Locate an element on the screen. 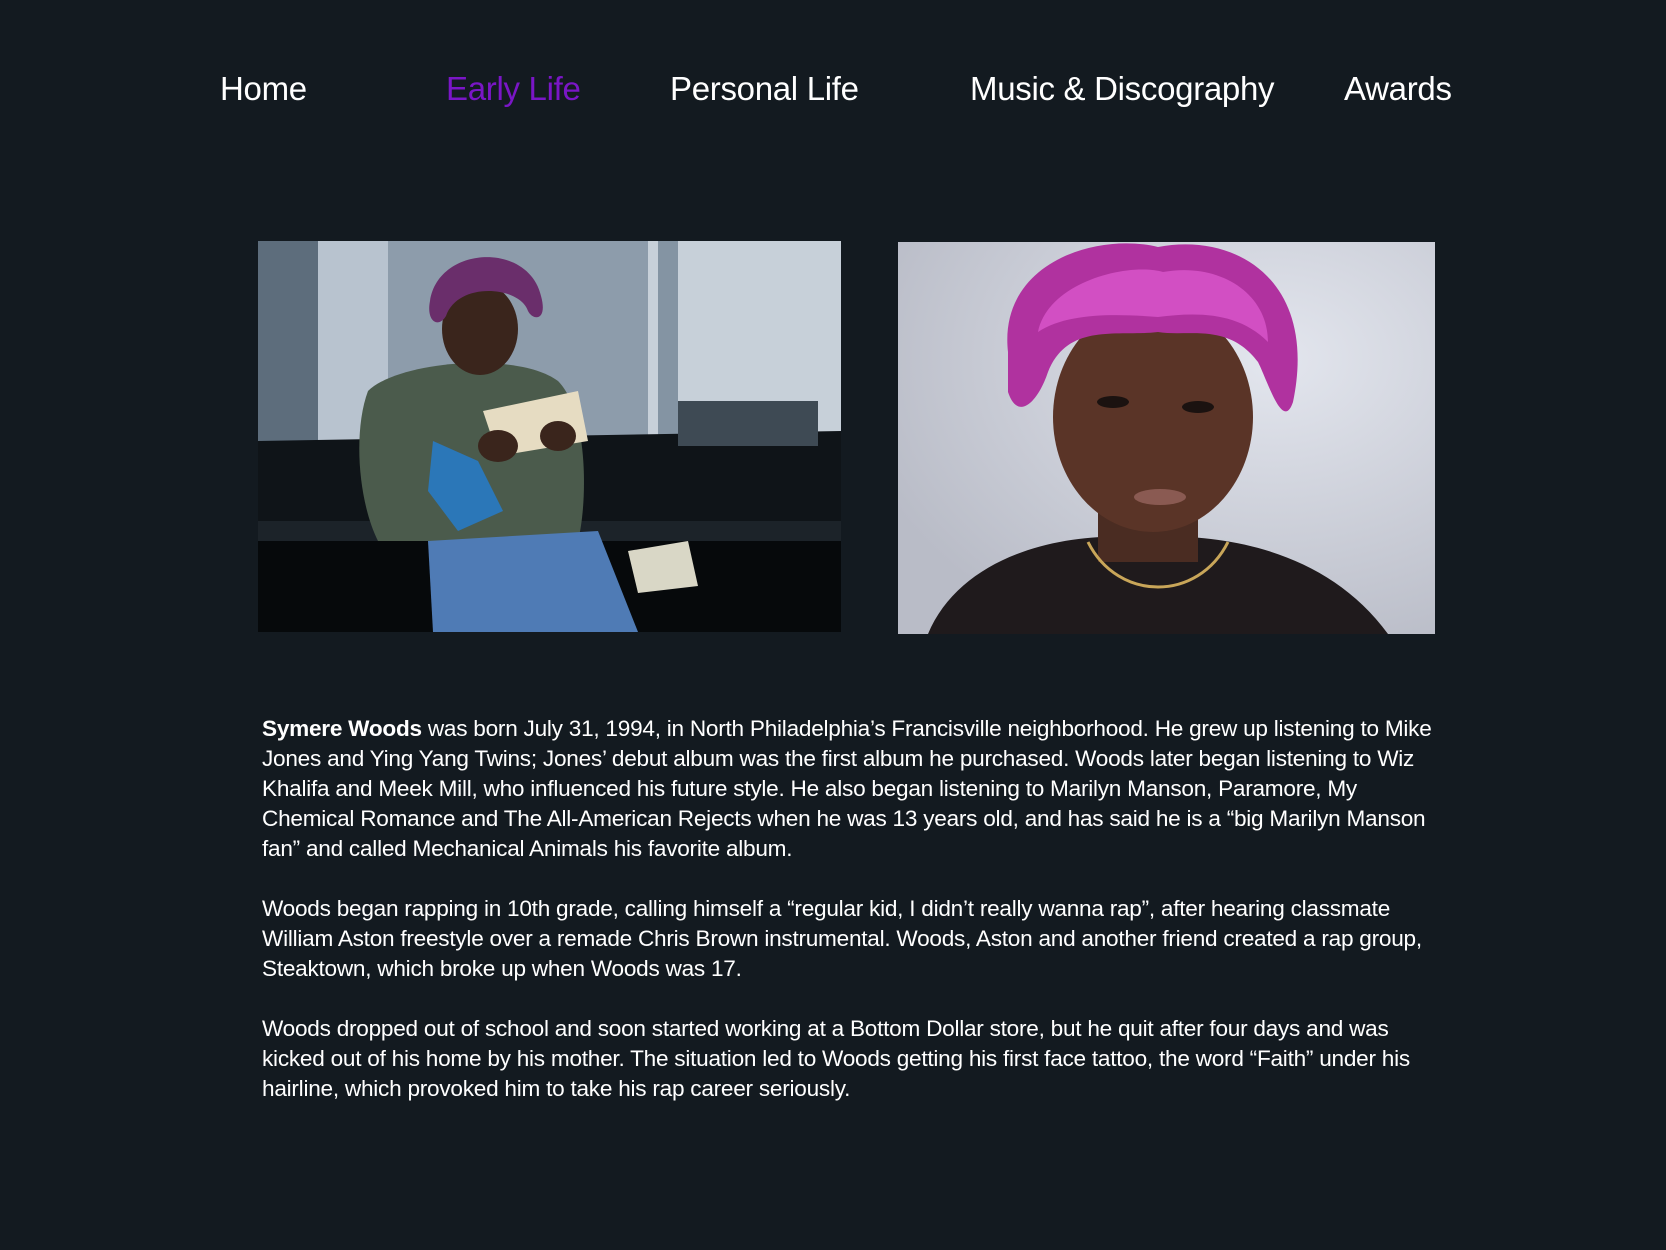 Image resolution: width=1666 pixels, height=1250 pixels. photo-counting-cash is located at coordinates (549, 436).